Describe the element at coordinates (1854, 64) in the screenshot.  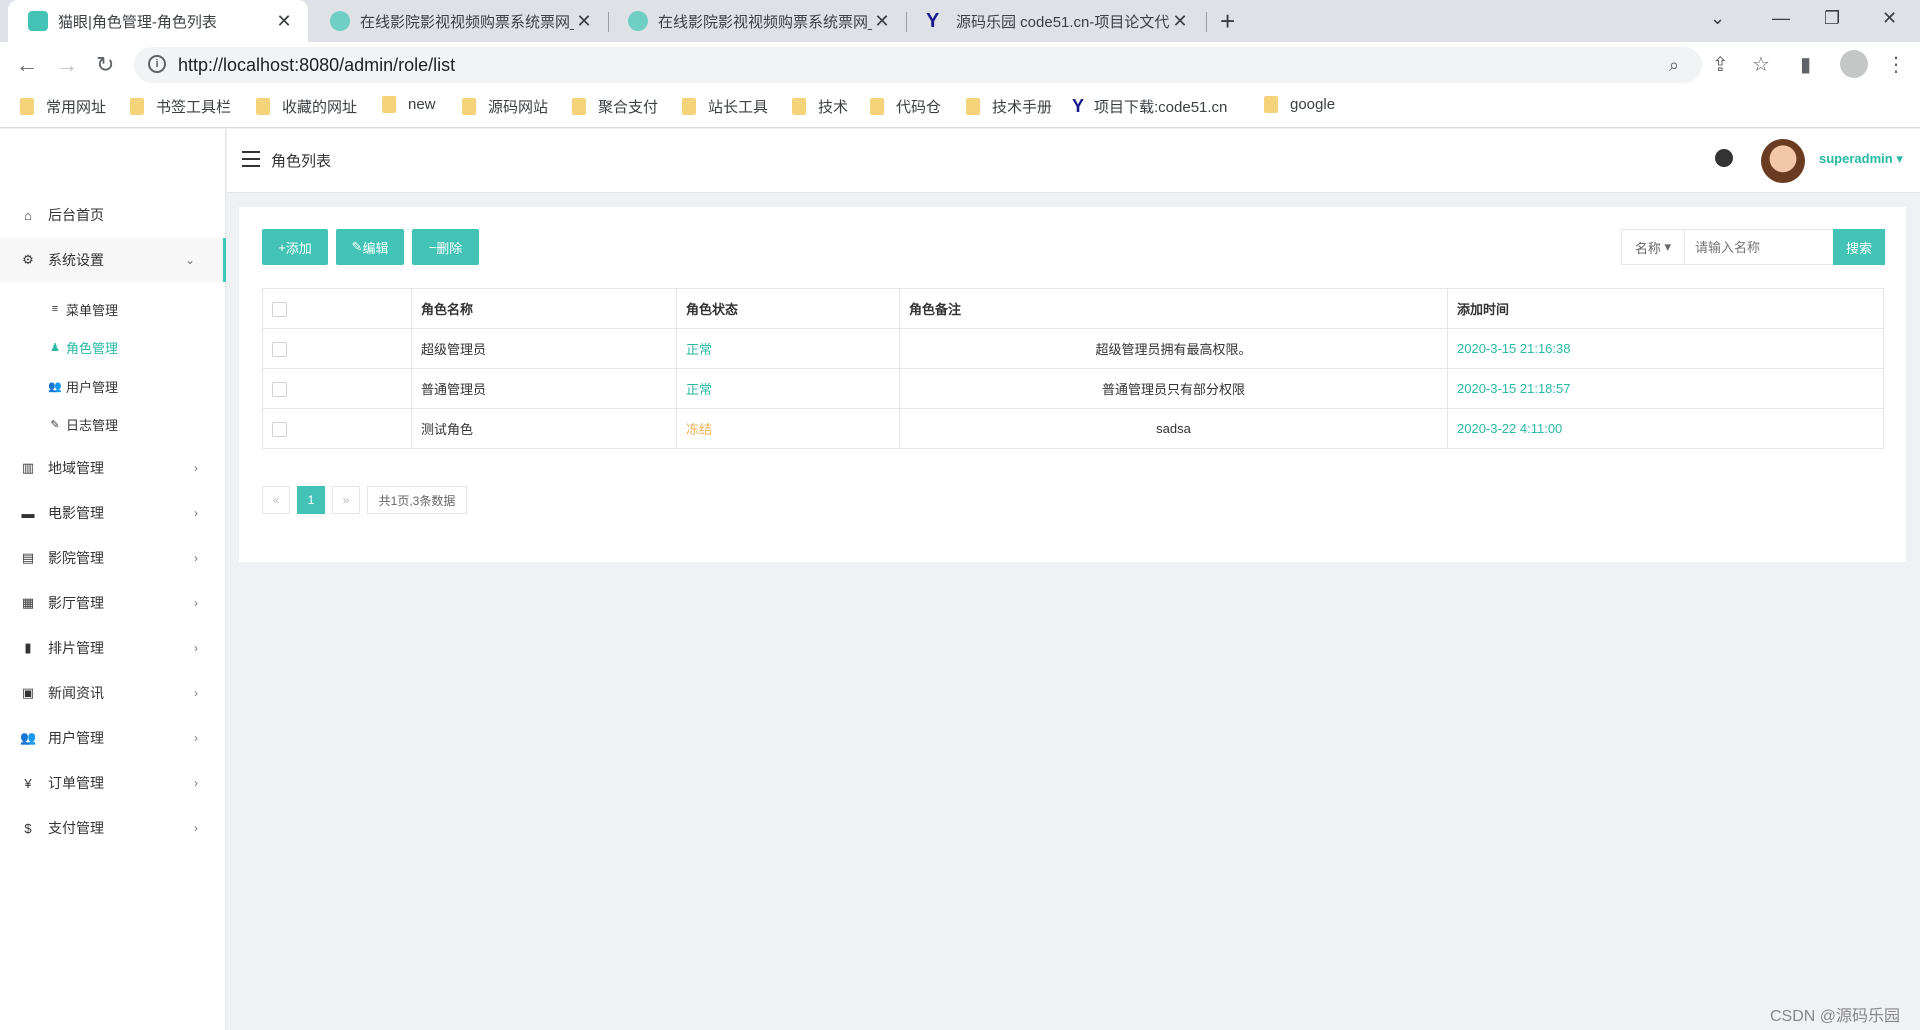
I see `profile-avatar` at that location.